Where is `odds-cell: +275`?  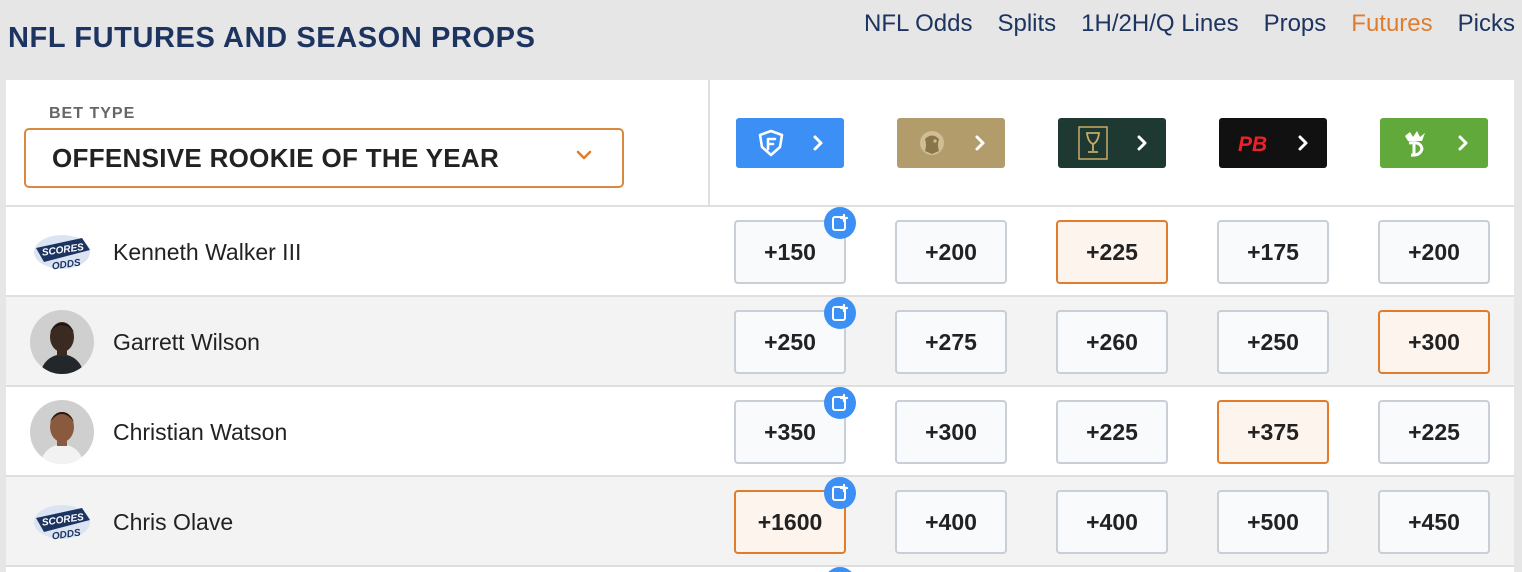
odds-cell: +275 is located at coordinates (951, 342).